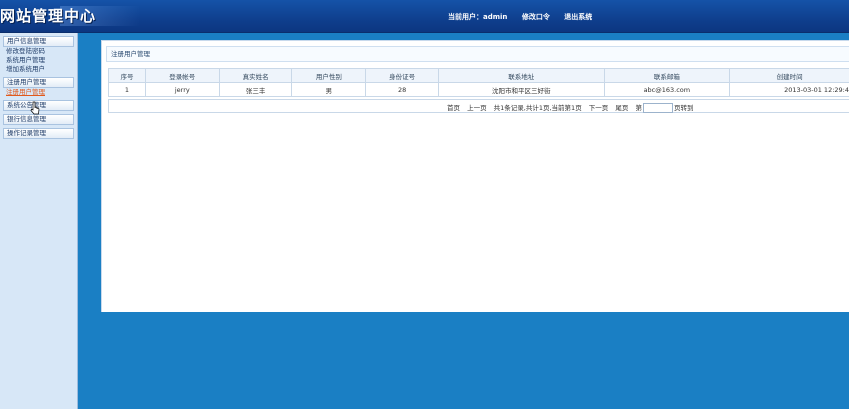 This screenshot has width=849, height=409. Describe the element at coordinates (329, 75) in the screenshot. I see `col-header: 用户性别` at that location.